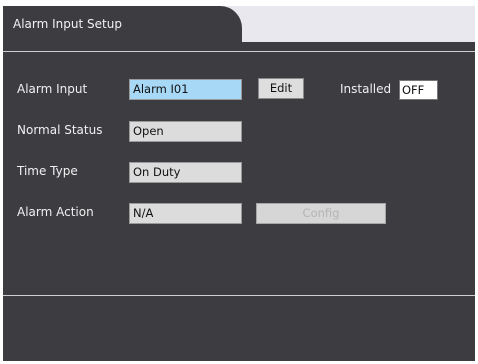  Describe the element at coordinates (52, 89) in the screenshot. I see `alarm-input-label: Alarm Input` at that location.